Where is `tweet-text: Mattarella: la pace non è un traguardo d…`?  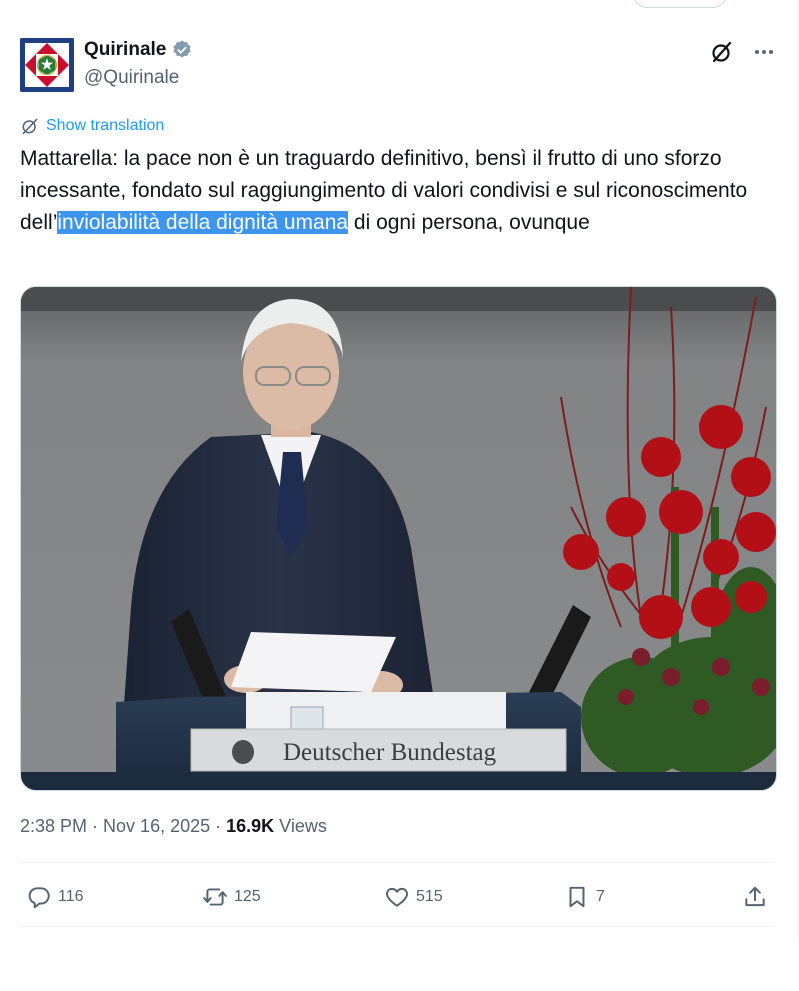 tweet-text: Mattarella: la pace non è un traguardo d… is located at coordinates (390, 191).